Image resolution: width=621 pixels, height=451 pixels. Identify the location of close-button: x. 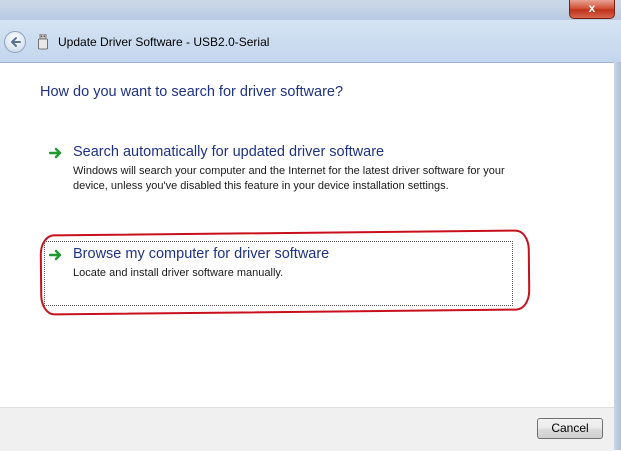
(592, 9).